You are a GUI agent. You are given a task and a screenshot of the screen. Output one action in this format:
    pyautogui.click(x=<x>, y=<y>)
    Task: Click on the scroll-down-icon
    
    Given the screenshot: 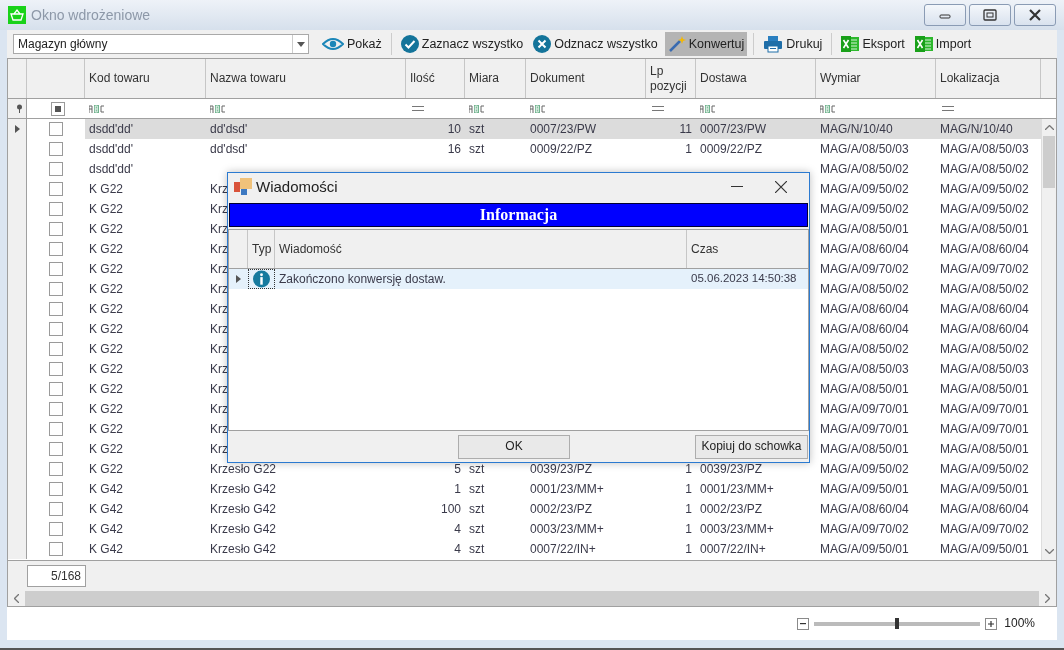 What is the action you would take?
    pyautogui.click(x=1049, y=551)
    